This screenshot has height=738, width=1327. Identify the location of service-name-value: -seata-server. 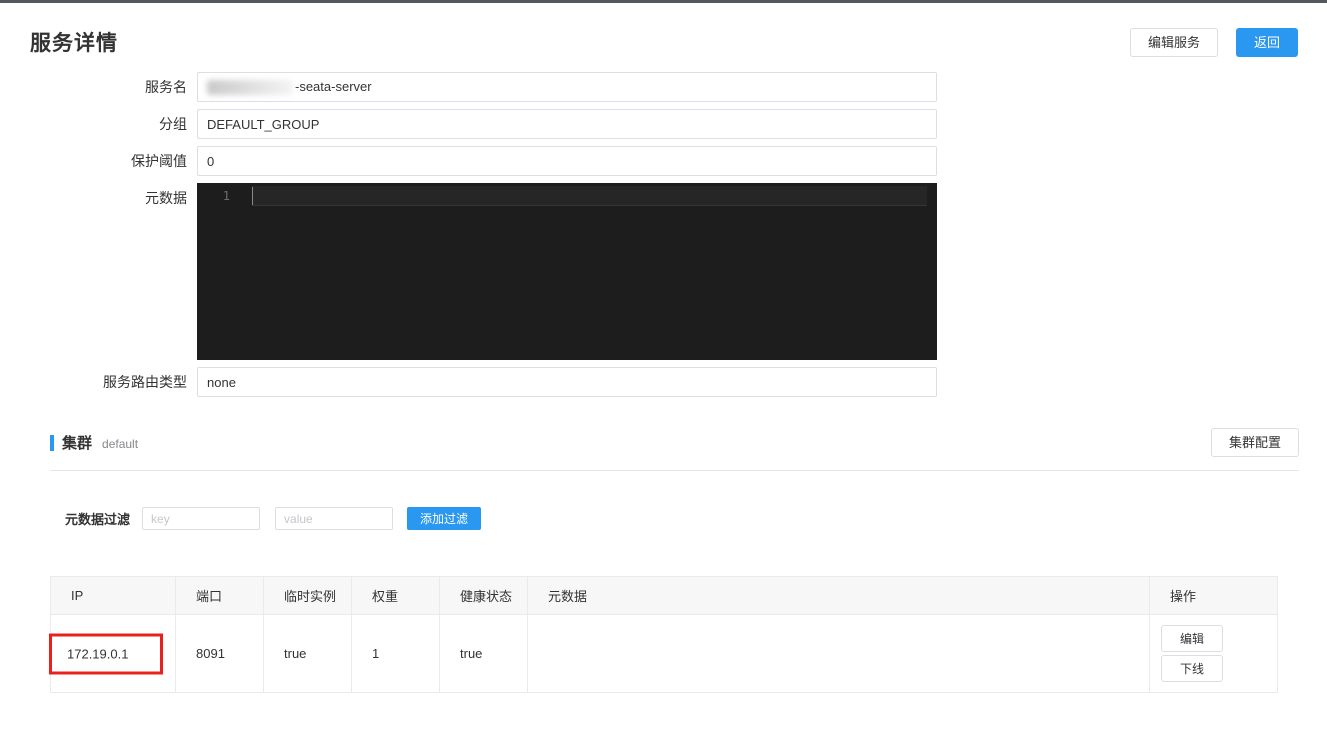
(333, 86).